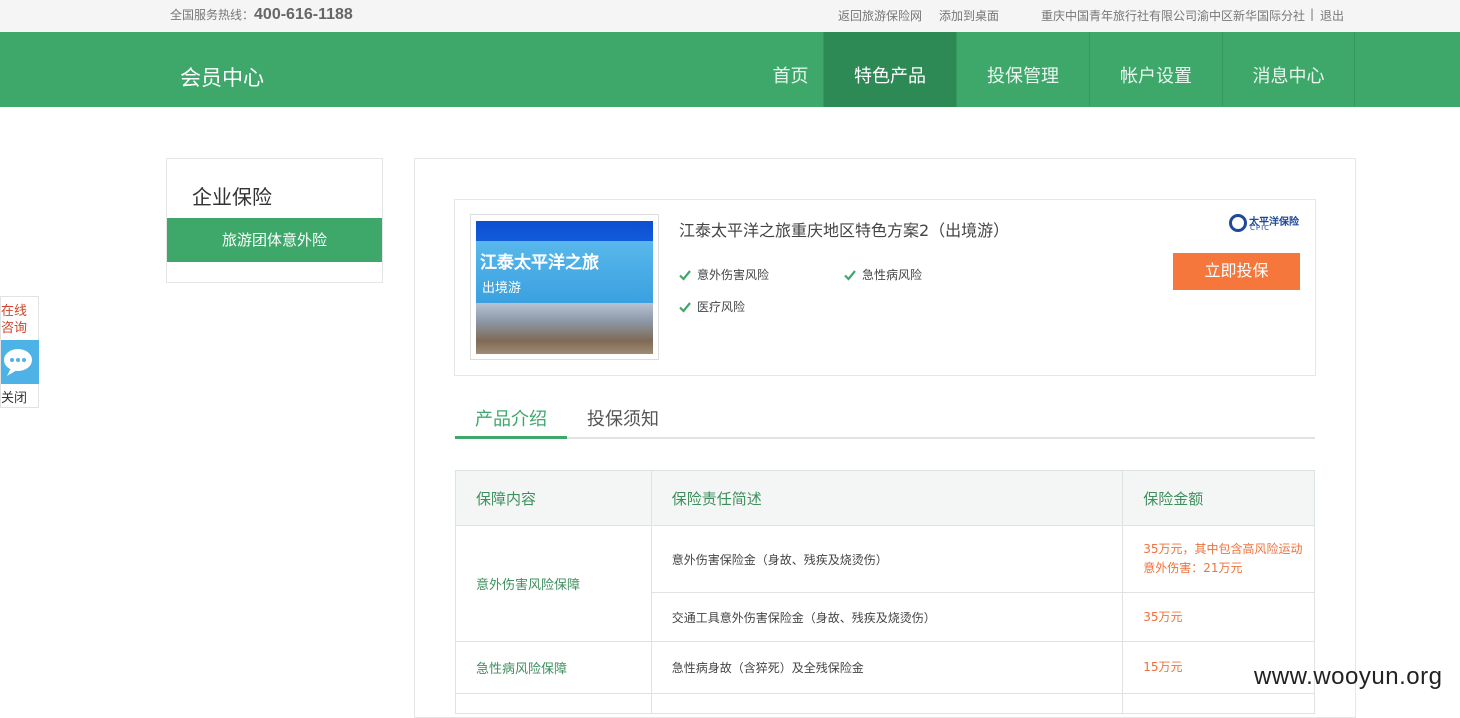 The height and width of the screenshot is (718, 1460). Describe the element at coordinates (1332, 15) in the screenshot. I see `logout-link: 退出` at that location.